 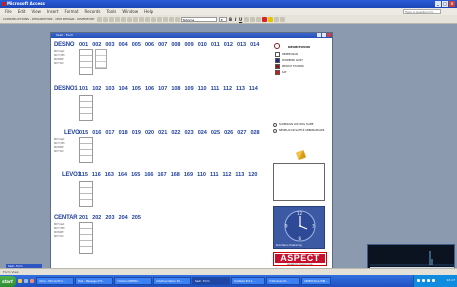 What do you see at coordinates (105, 19) in the screenshot?
I see `toolbar-print-icon` at bounding box center [105, 19].